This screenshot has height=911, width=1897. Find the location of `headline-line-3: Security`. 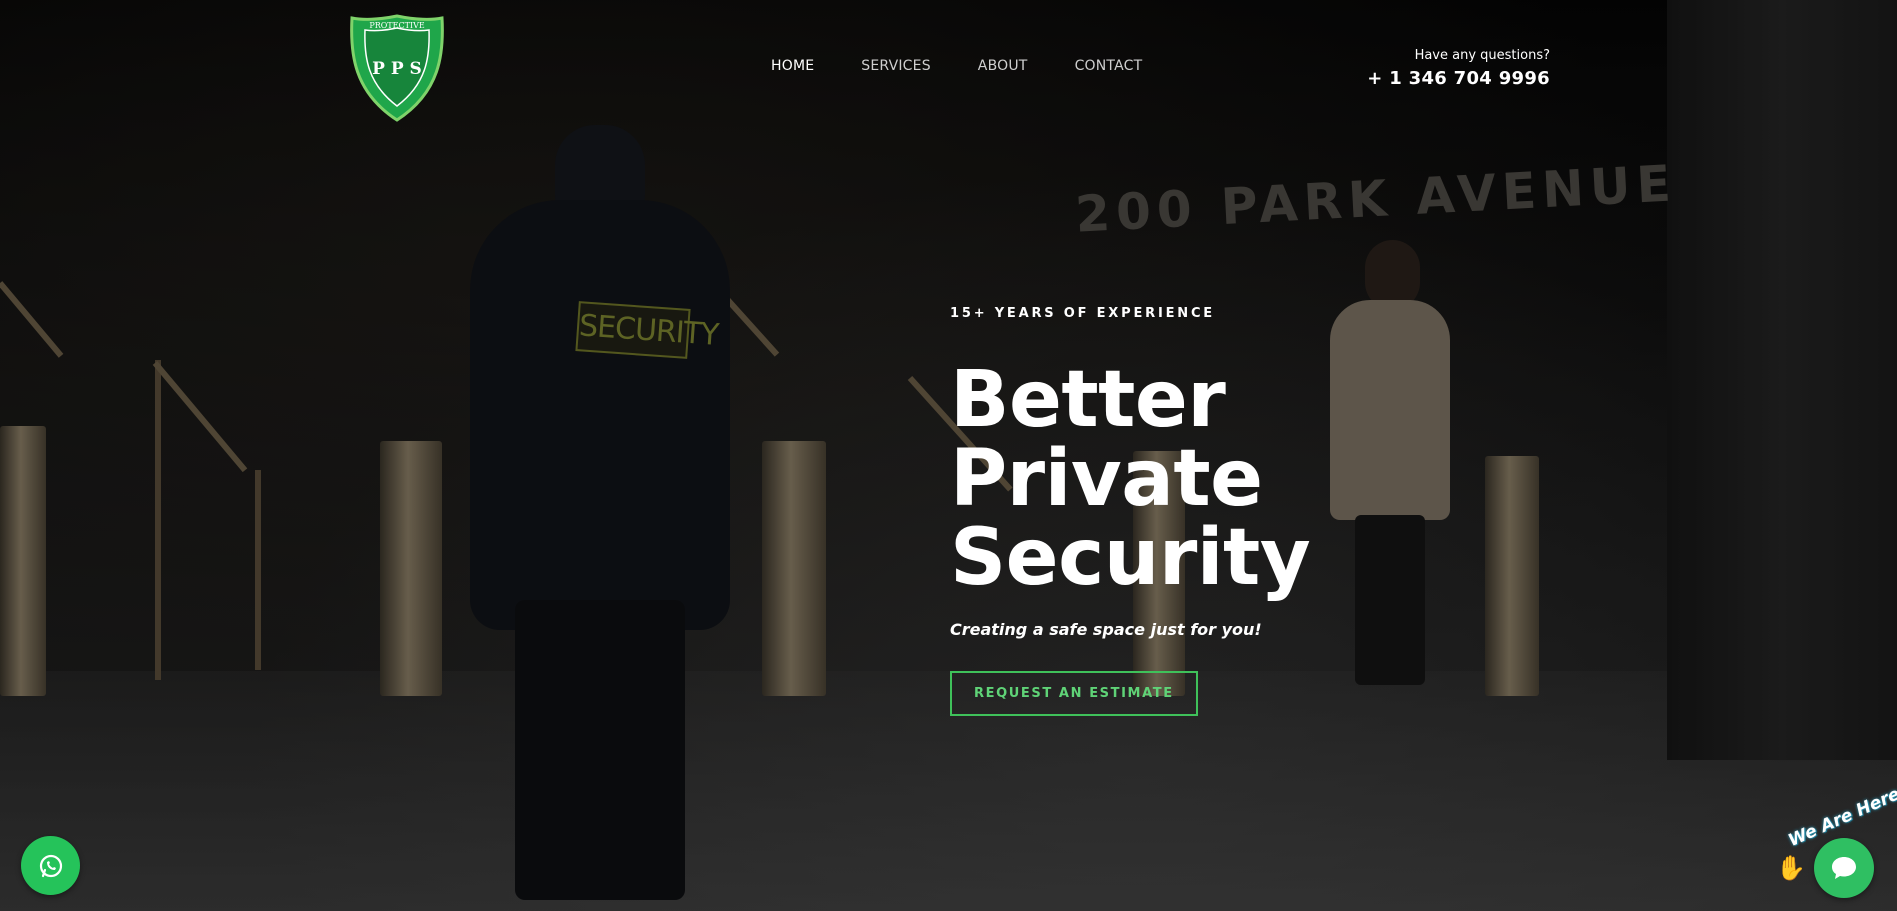

headline-line-3: Security is located at coordinates (1130, 558).